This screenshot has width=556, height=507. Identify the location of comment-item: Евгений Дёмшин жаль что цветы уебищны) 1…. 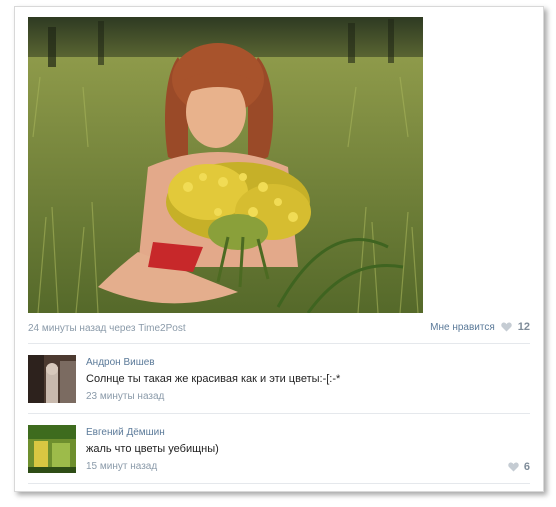
(279, 455).